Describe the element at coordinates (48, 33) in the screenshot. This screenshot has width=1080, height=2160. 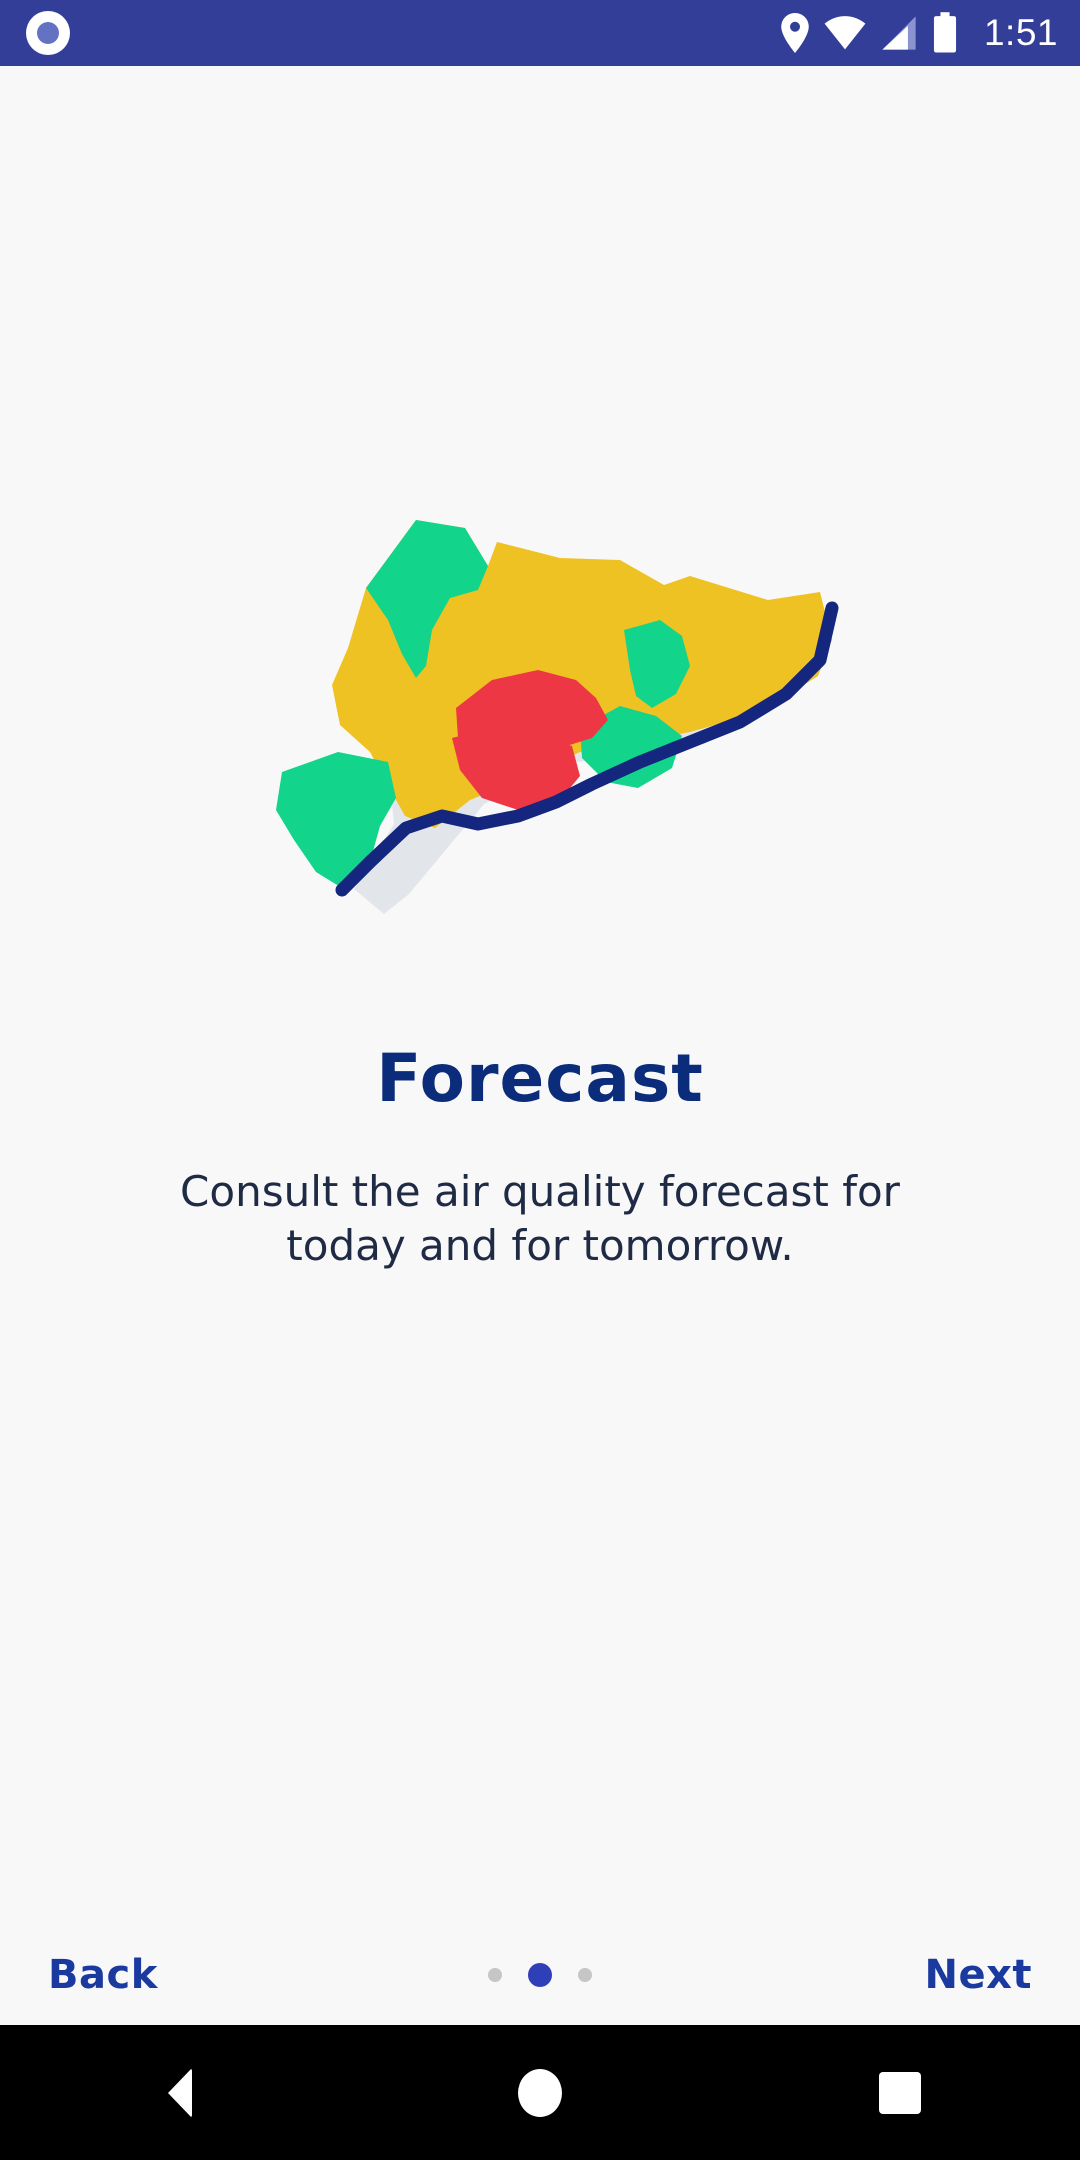
I see `circle-notification-icon` at that location.